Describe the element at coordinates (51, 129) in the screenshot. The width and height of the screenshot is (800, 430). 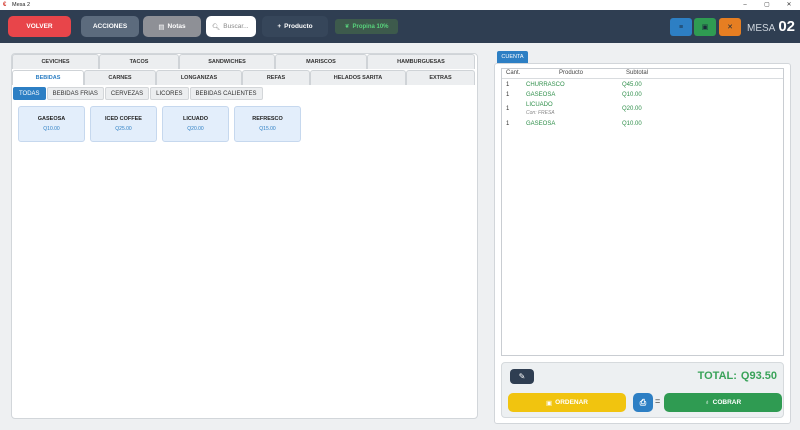
I see `product-price: Q10.00` at that location.